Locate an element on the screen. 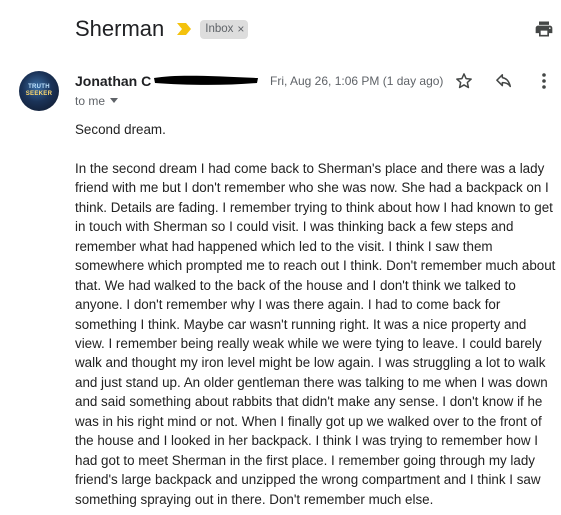 The image size is (561, 515). recipient-text: to me is located at coordinates (90, 101).